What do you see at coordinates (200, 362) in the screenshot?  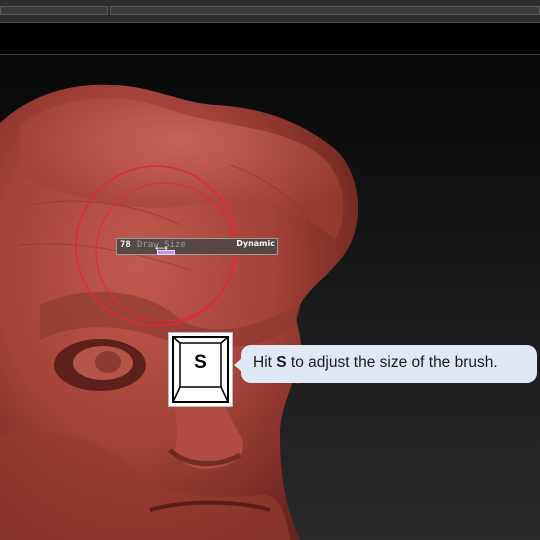 I see `key-letter: S` at bounding box center [200, 362].